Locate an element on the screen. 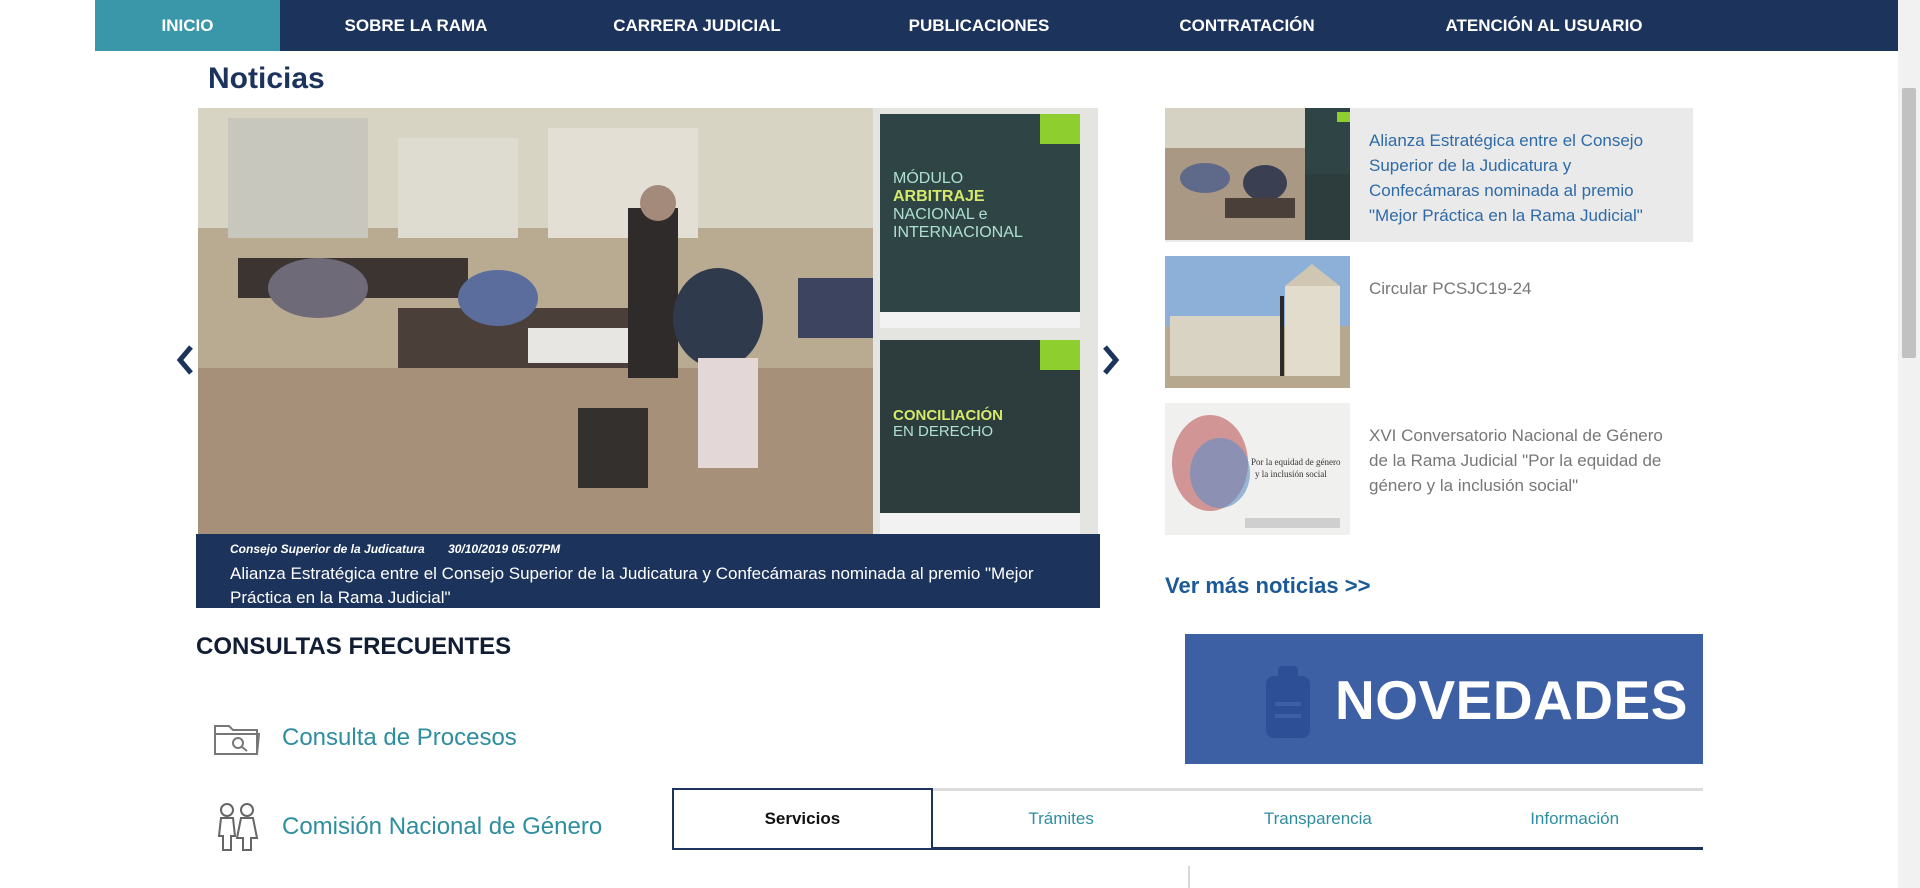  svg-text: ARBITRAJE is located at coordinates (939, 196).